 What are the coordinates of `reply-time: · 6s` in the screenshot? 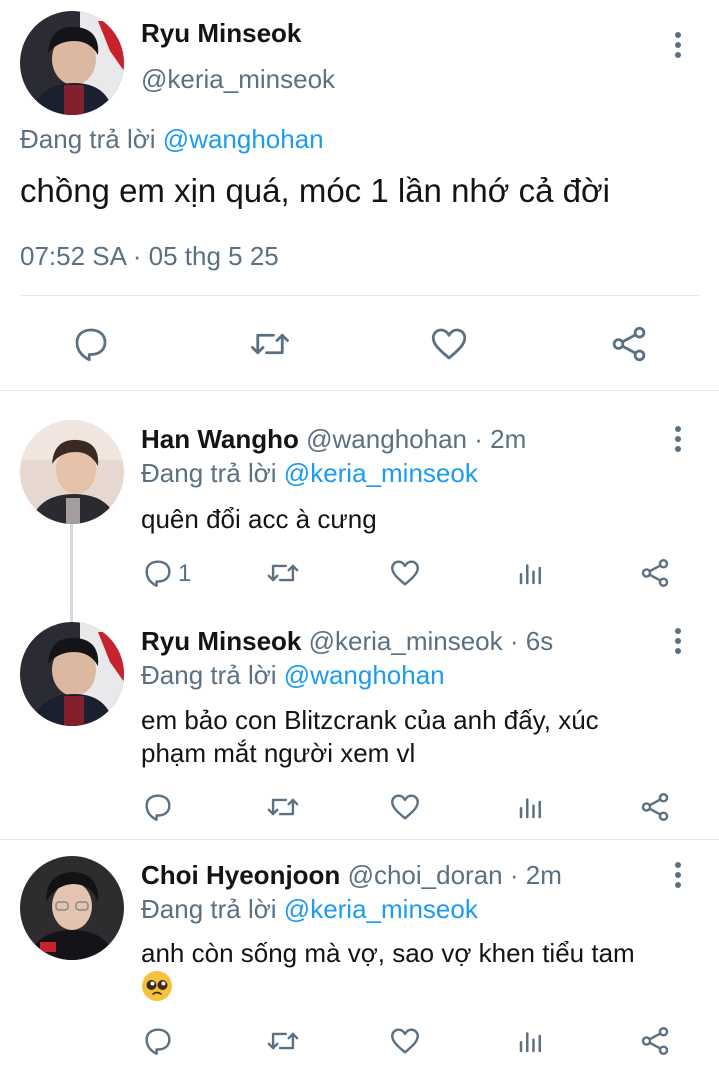 It's located at (531, 641).